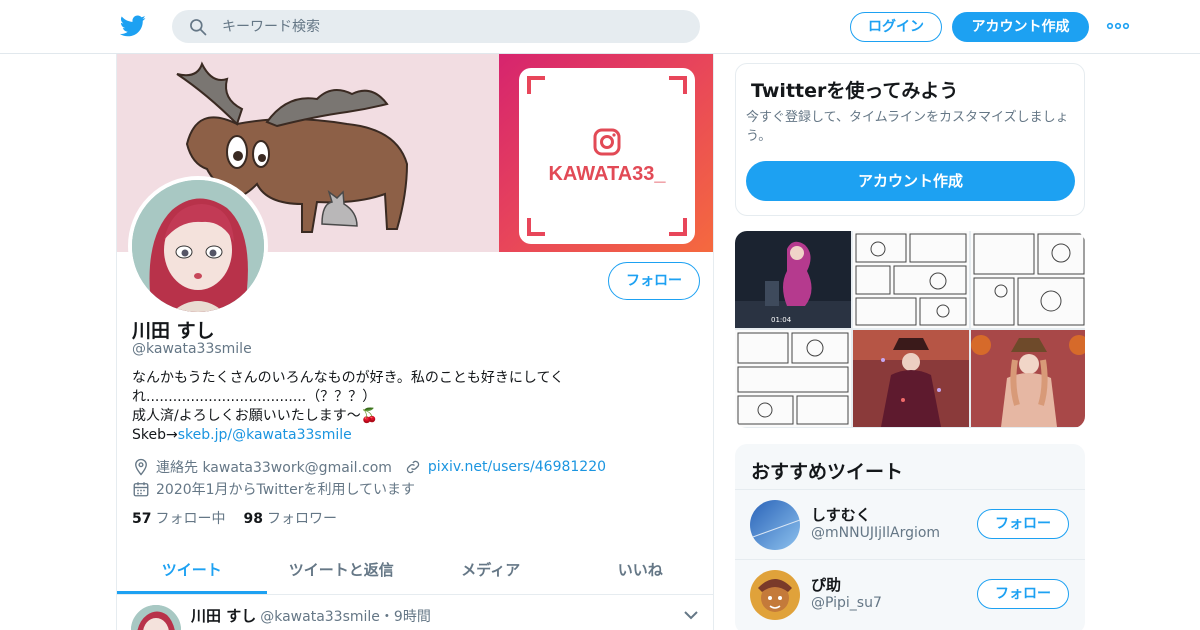 Image resolution: width=1200 pixels, height=630 pixels. I want to click on profile-joined-row: 2020年1月からTwitterを利用しています, so click(273, 489).